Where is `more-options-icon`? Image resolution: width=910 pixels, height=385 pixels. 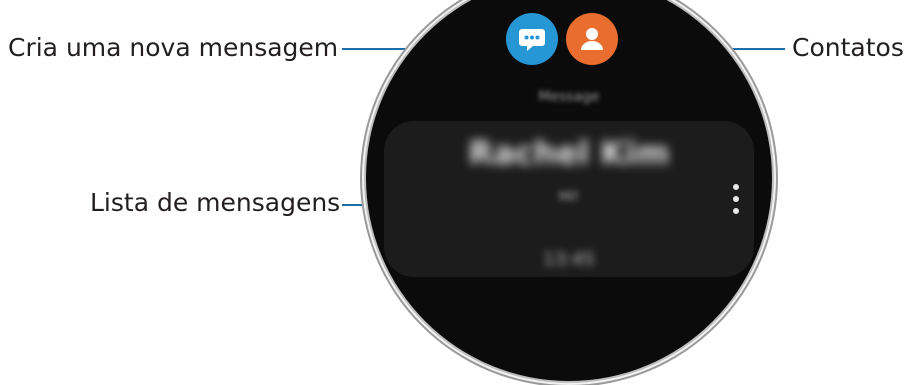 more-options-icon is located at coordinates (736, 199).